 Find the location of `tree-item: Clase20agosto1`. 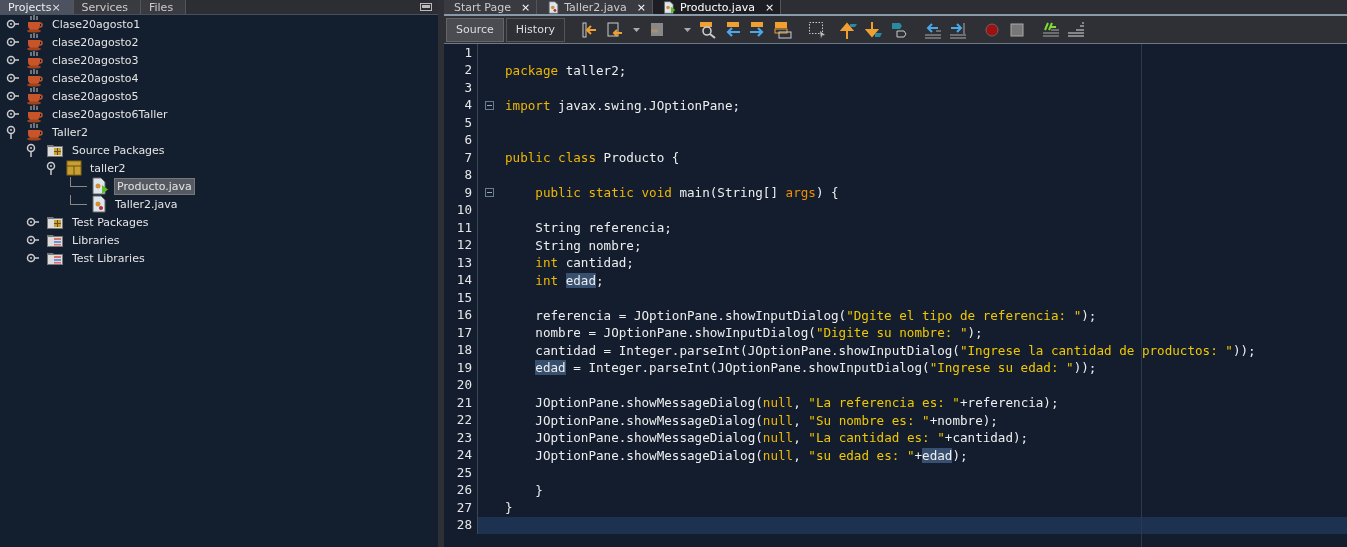

tree-item: Clase20agosto1 is located at coordinates (96, 24).